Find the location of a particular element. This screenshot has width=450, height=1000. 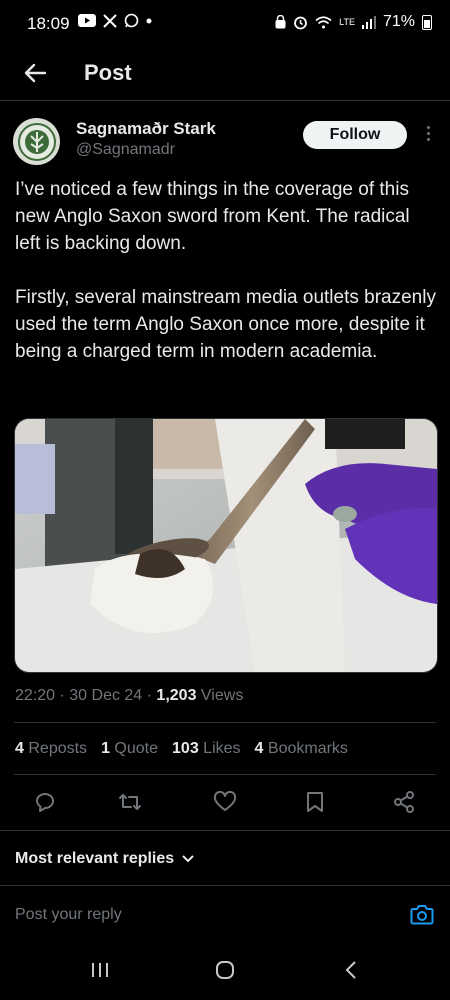

views-label: Views is located at coordinates (222, 695).